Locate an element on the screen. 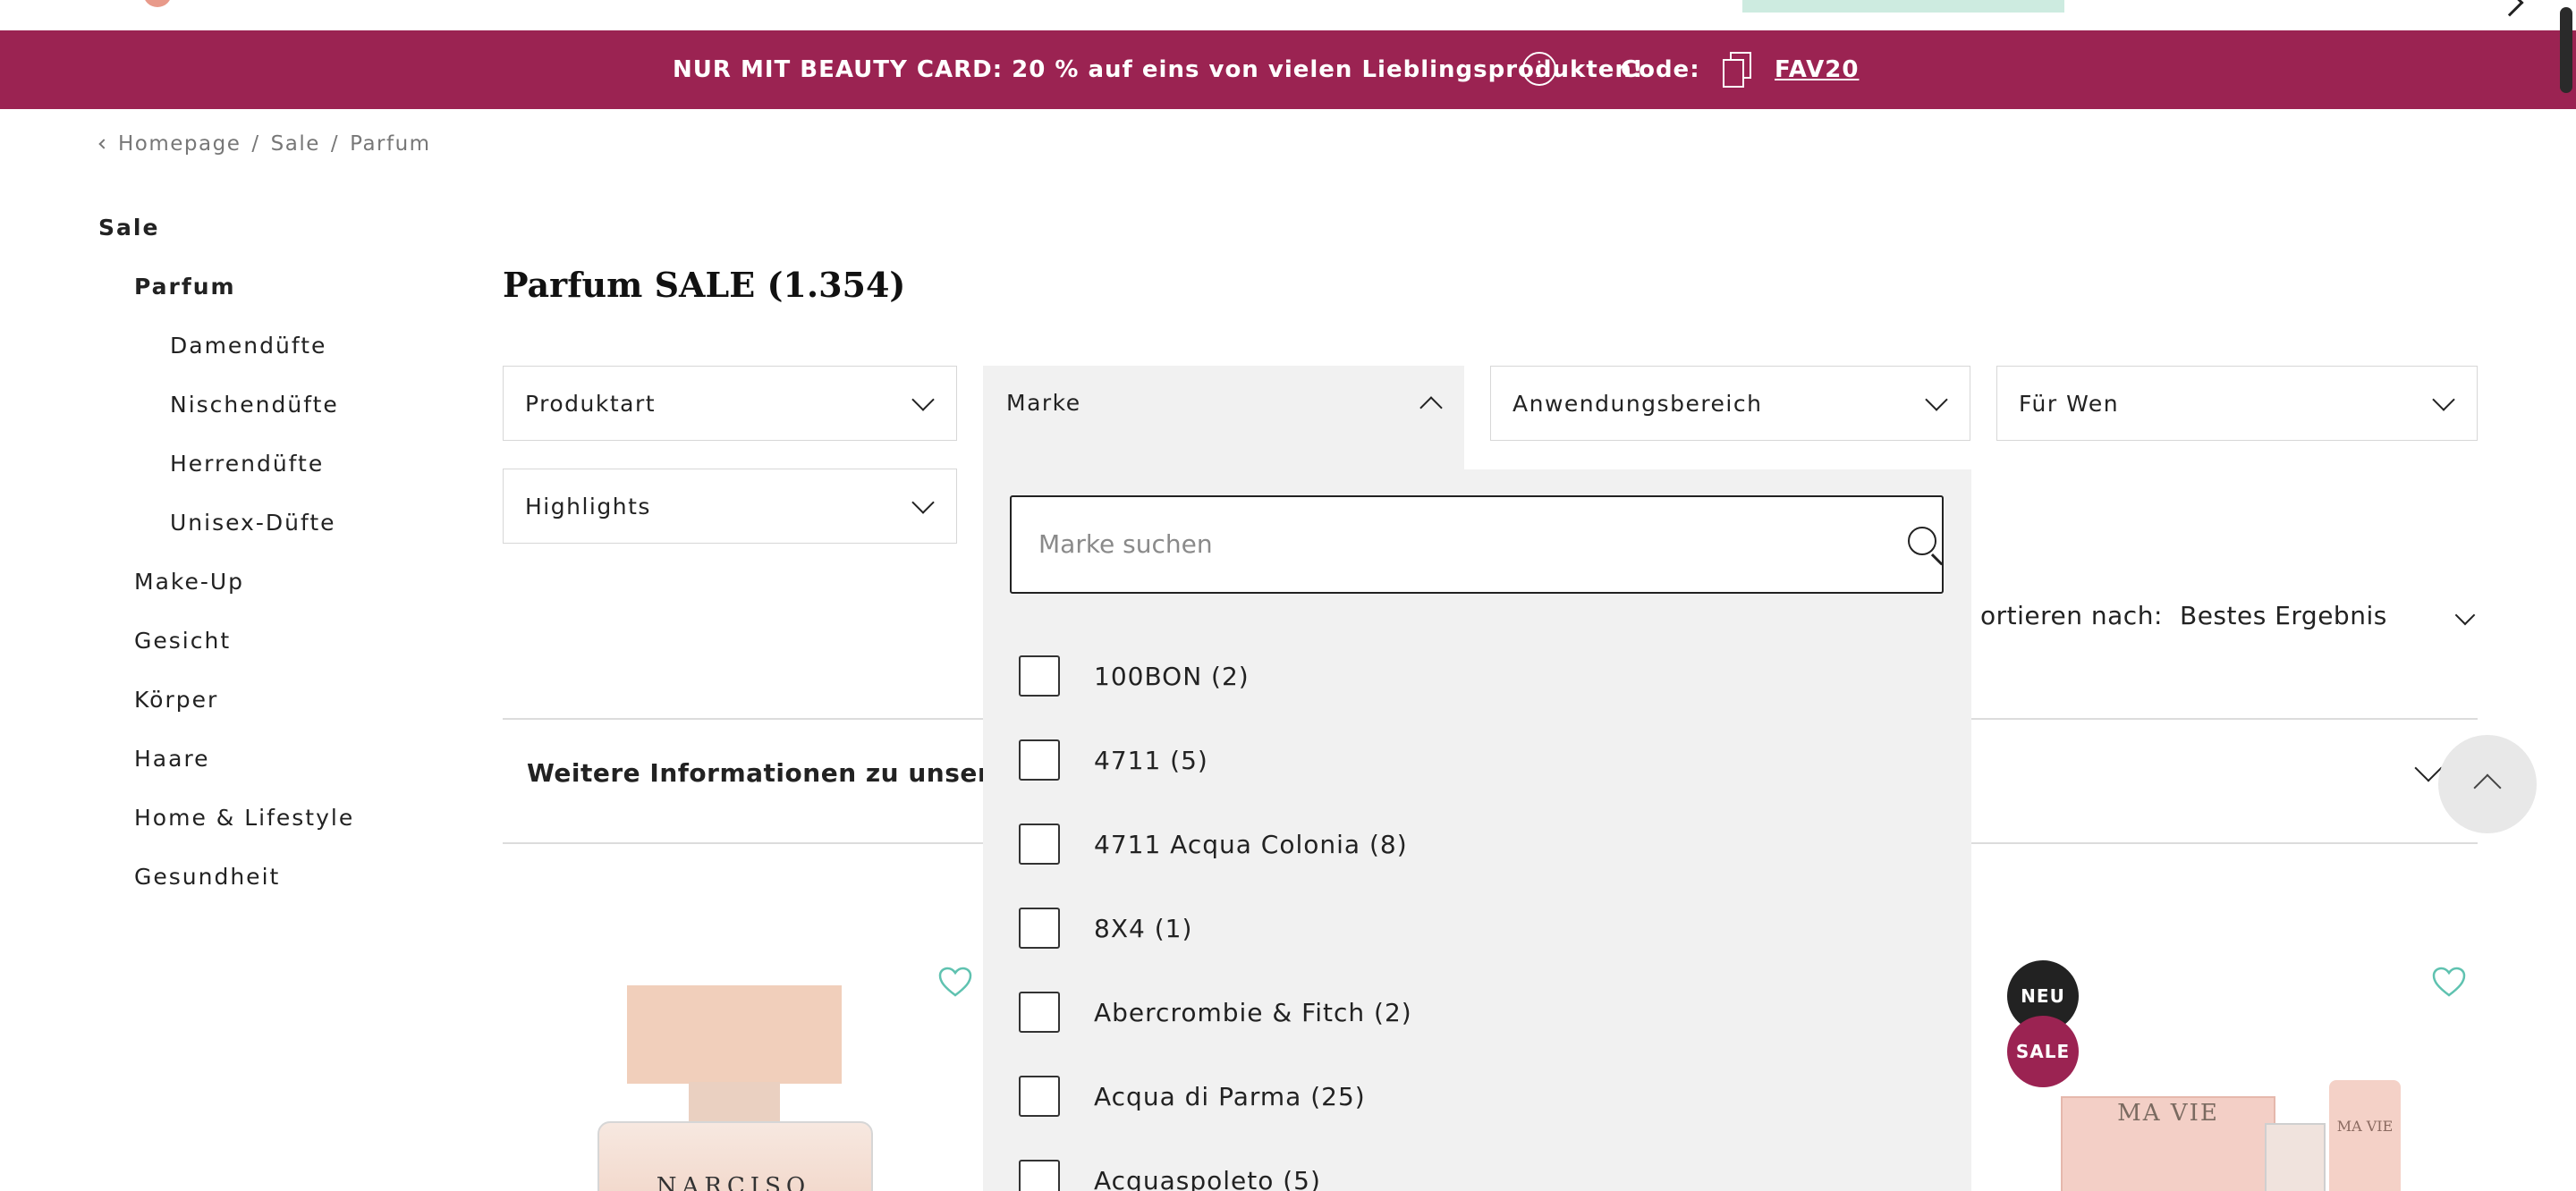 The image size is (2576, 1191). brand-search-box is located at coordinates (1477, 544).